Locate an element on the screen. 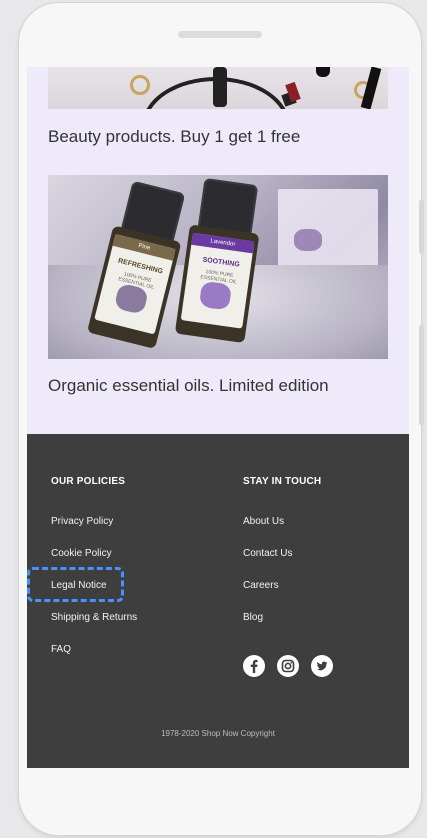 This screenshot has width=427, height=838. privacy-policy-link: Privacy Policy is located at coordinates (82, 521).